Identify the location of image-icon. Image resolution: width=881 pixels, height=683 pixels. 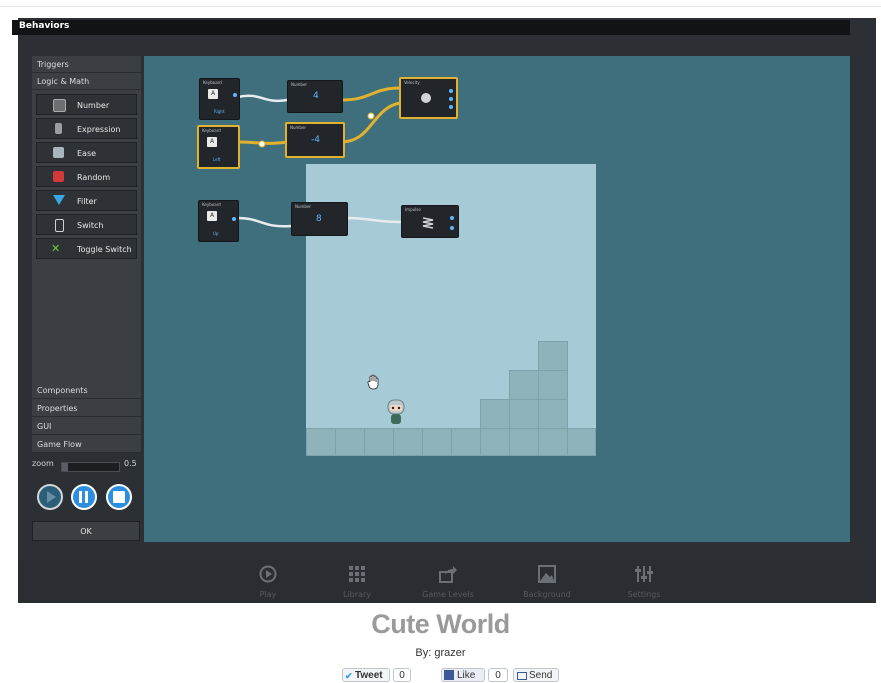
(547, 574).